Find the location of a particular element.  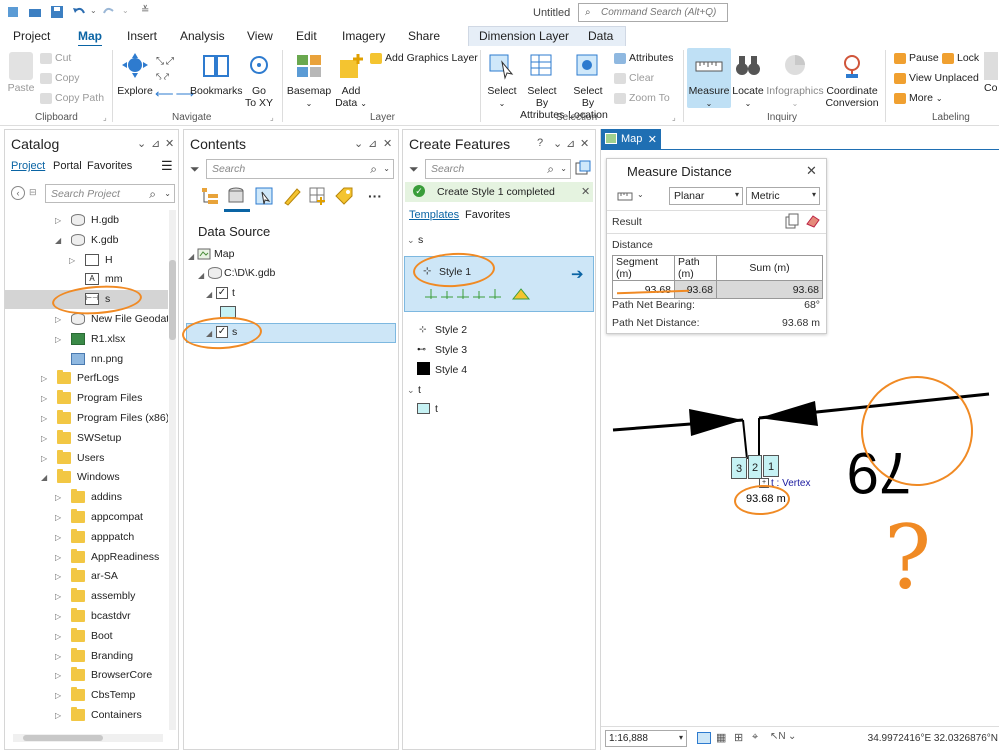

measure-button: Measure ⌄ is located at coordinates (709, 78).